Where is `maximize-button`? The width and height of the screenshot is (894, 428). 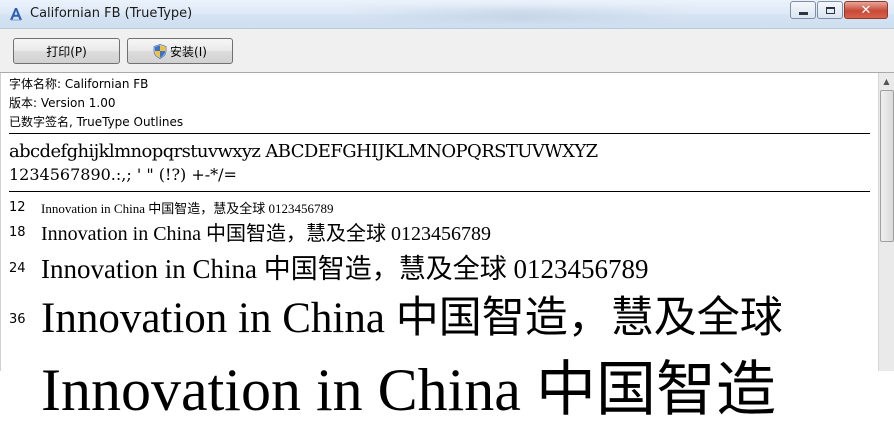 maximize-button is located at coordinates (830, 10).